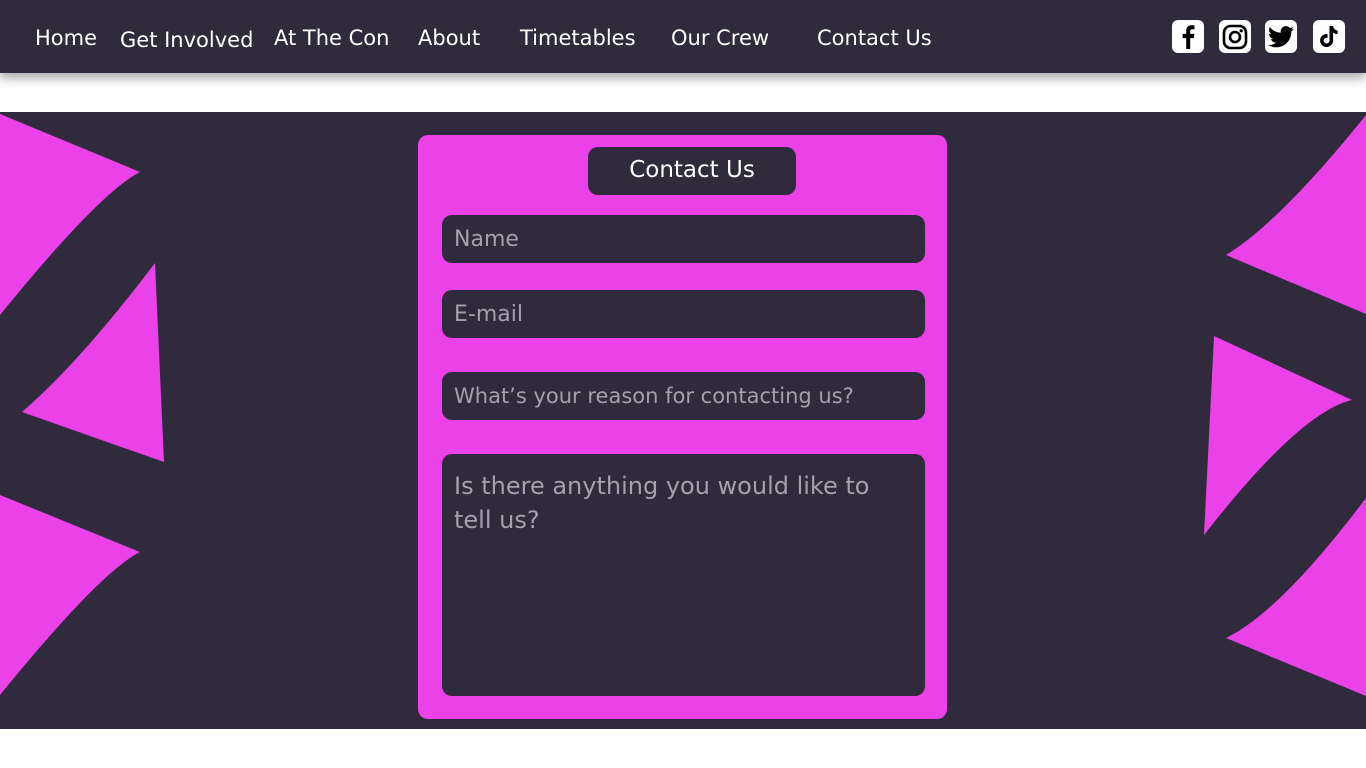 Image resolution: width=1366 pixels, height=768 pixels. I want to click on nav-timetables-link: Timetables, so click(578, 38).